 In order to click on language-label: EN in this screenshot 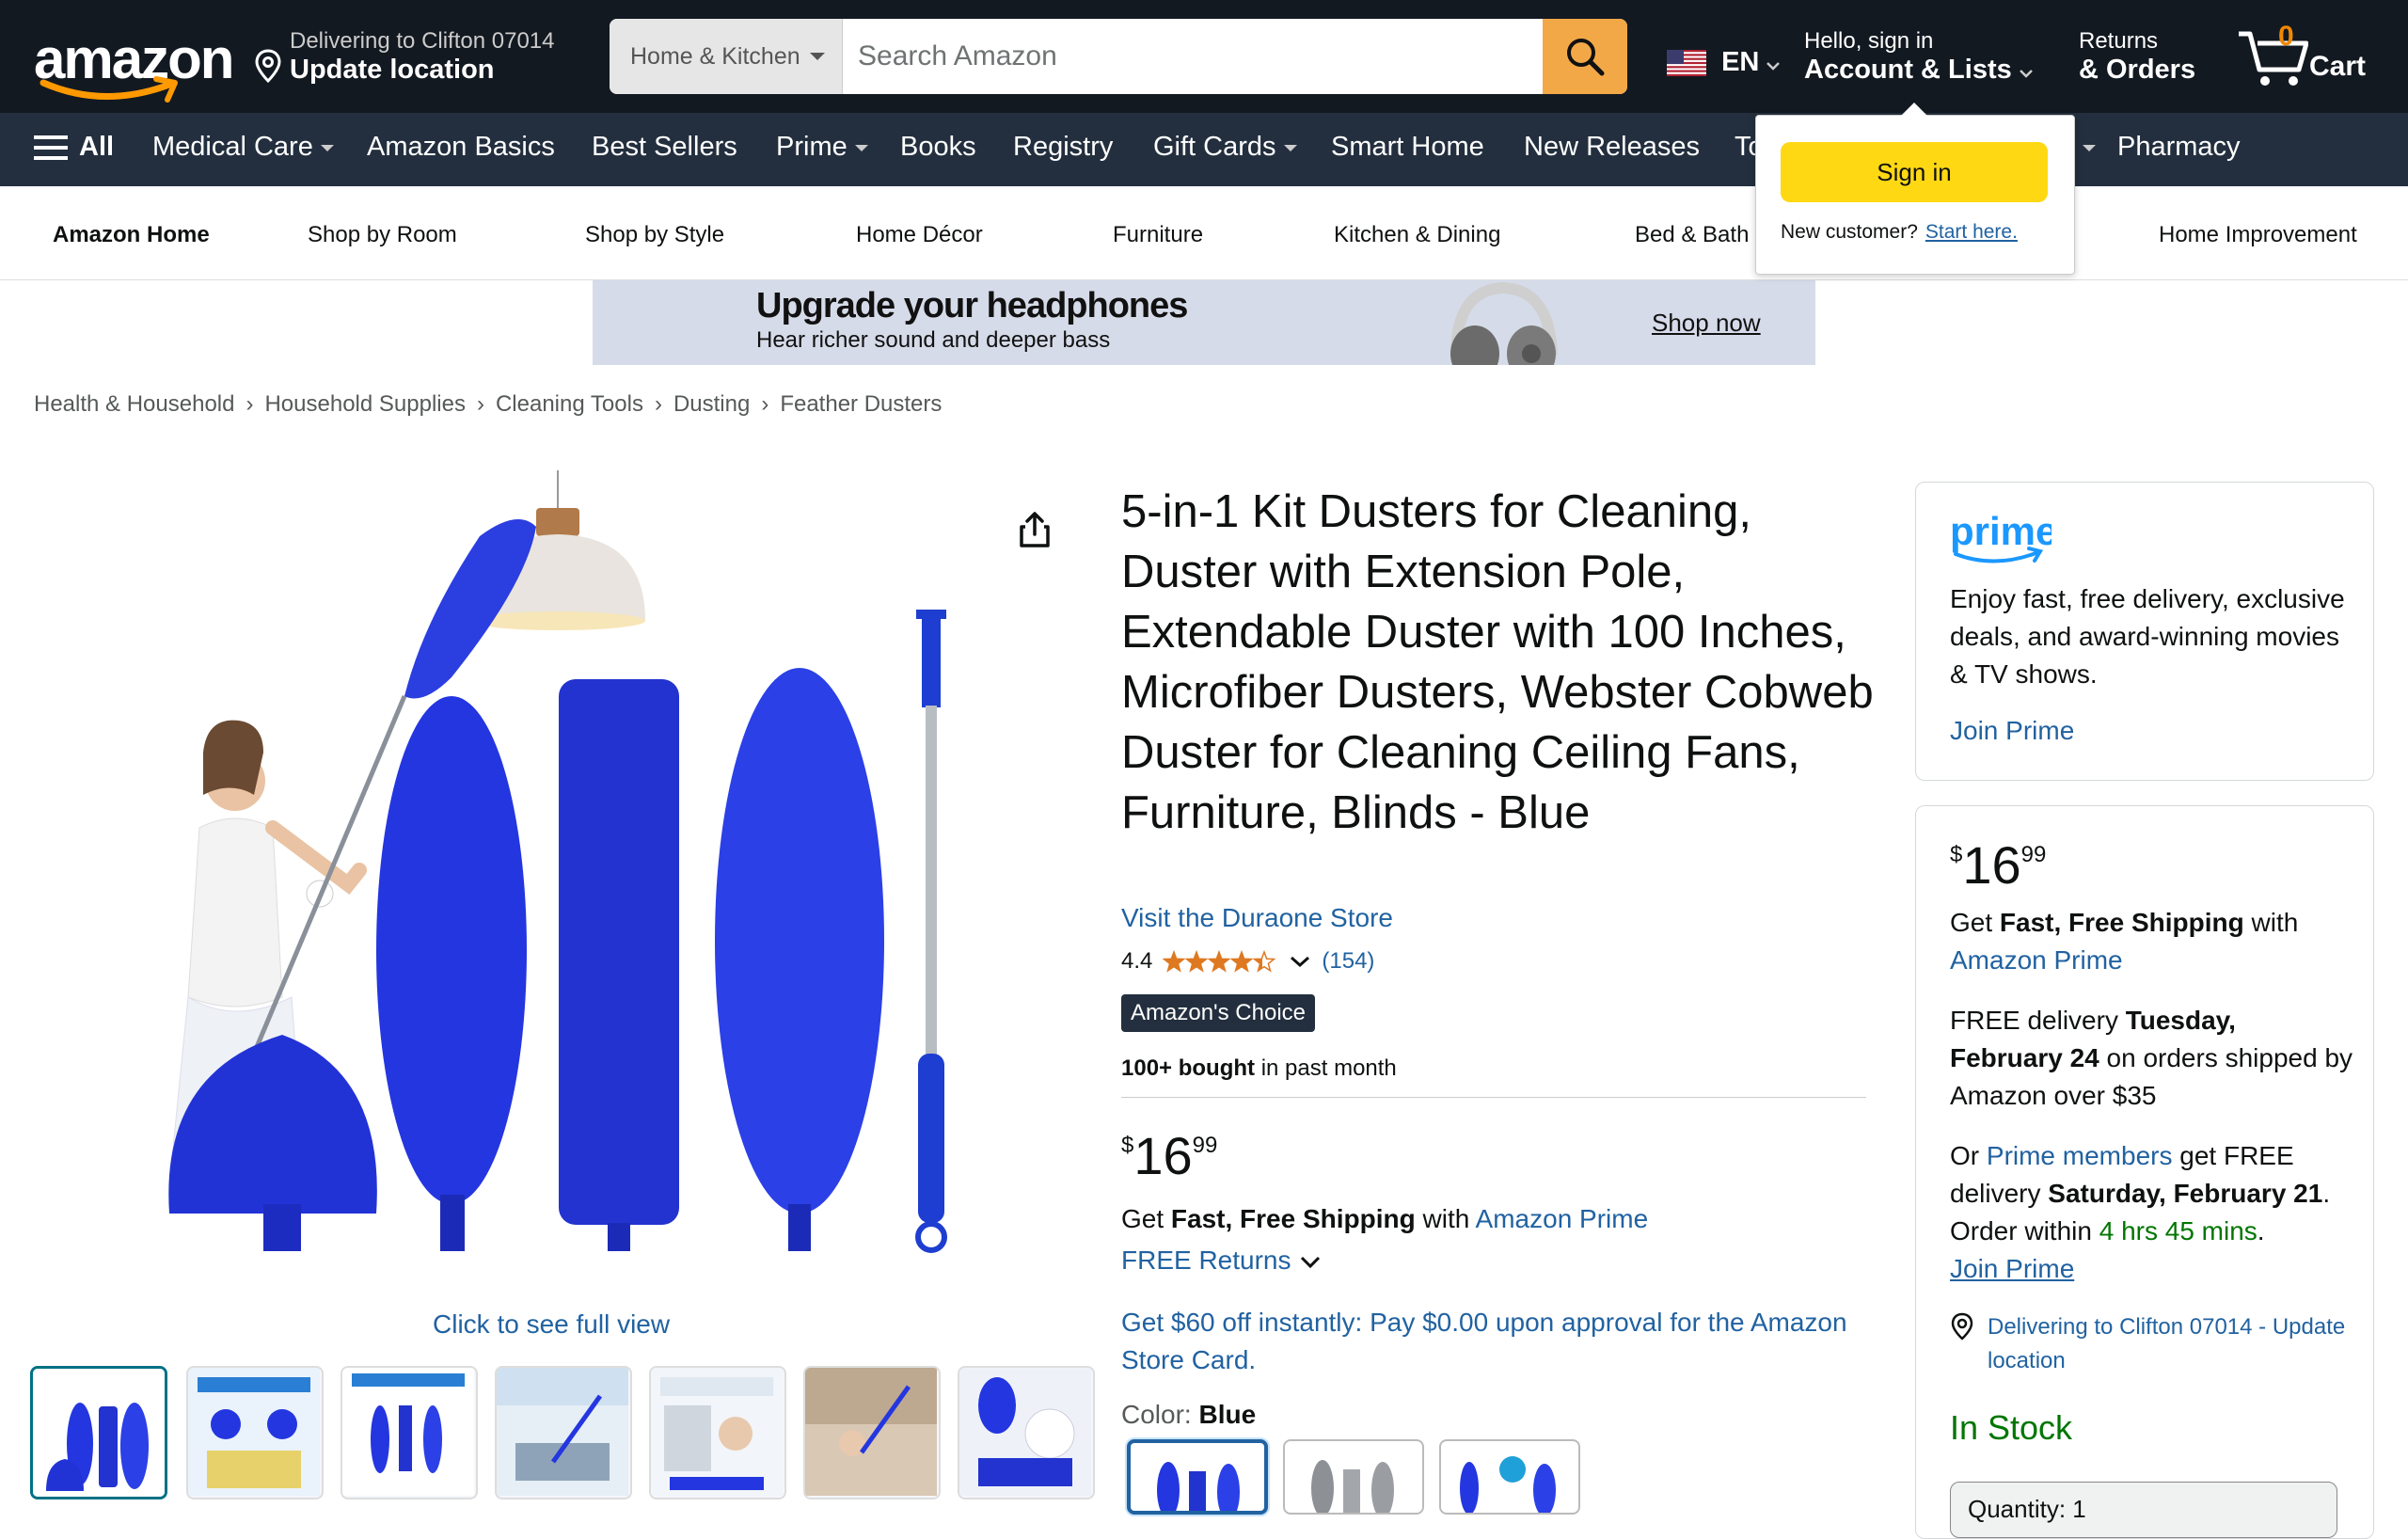, I will do `click(1741, 62)`.